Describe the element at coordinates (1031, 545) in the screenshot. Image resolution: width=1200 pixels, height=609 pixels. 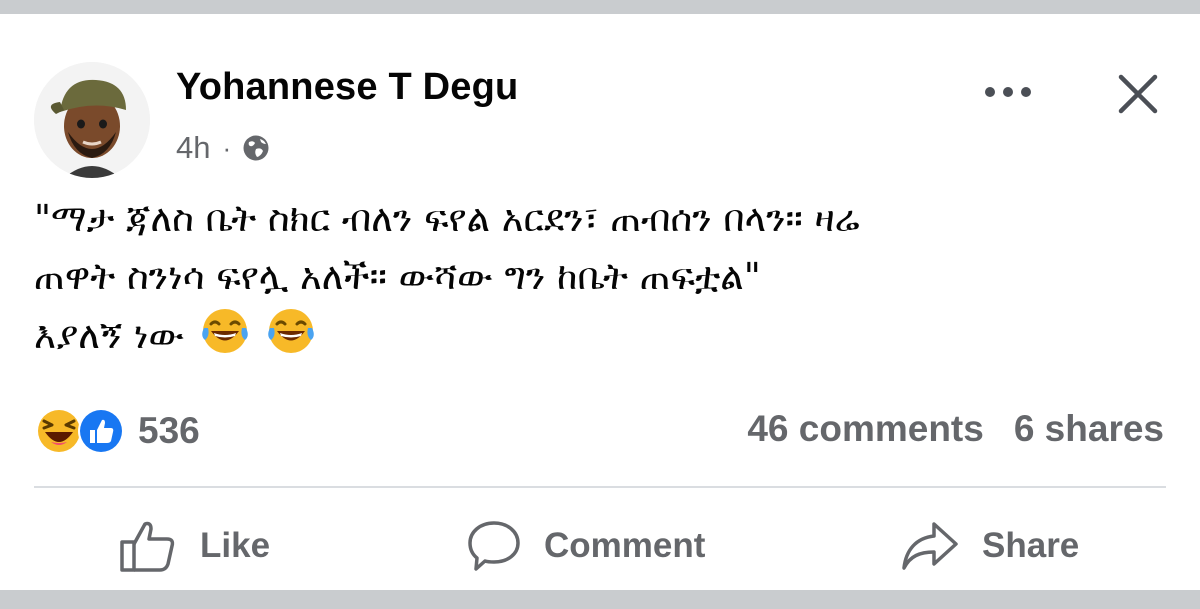
I see `share-label: Share` at that location.